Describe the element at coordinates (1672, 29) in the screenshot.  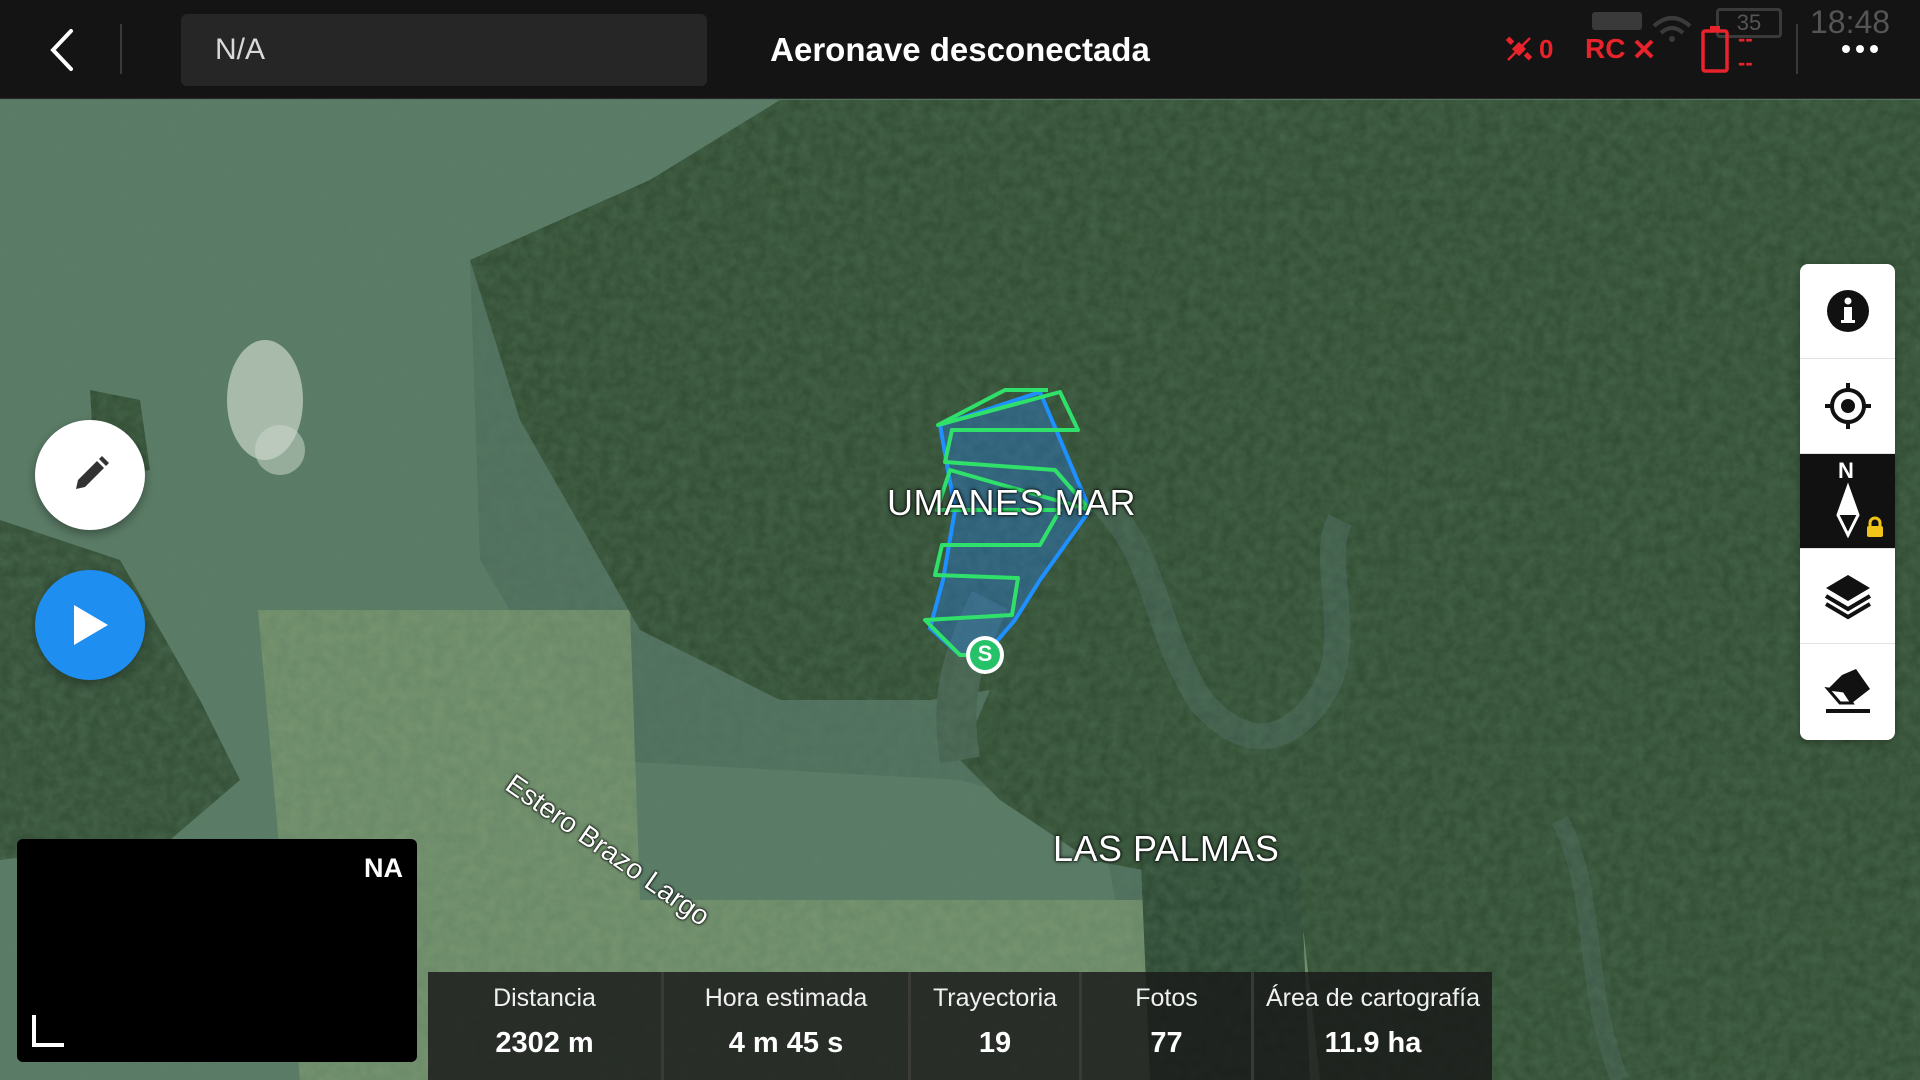
I see `wifi-icon` at that location.